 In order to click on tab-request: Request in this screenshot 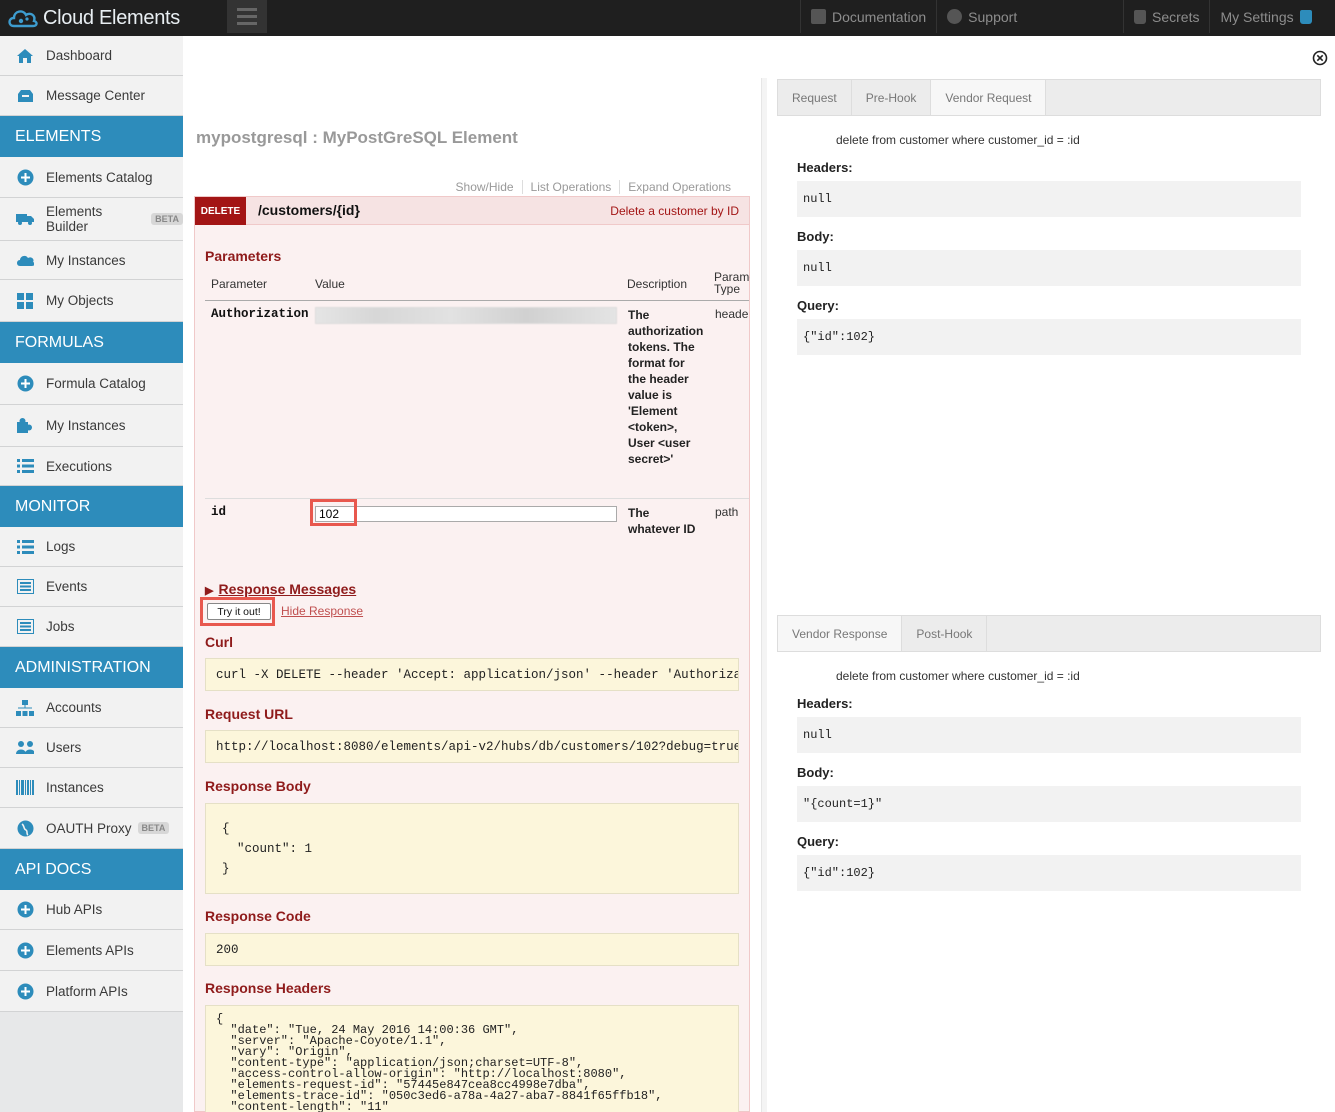, I will do `click(815, 97)`.